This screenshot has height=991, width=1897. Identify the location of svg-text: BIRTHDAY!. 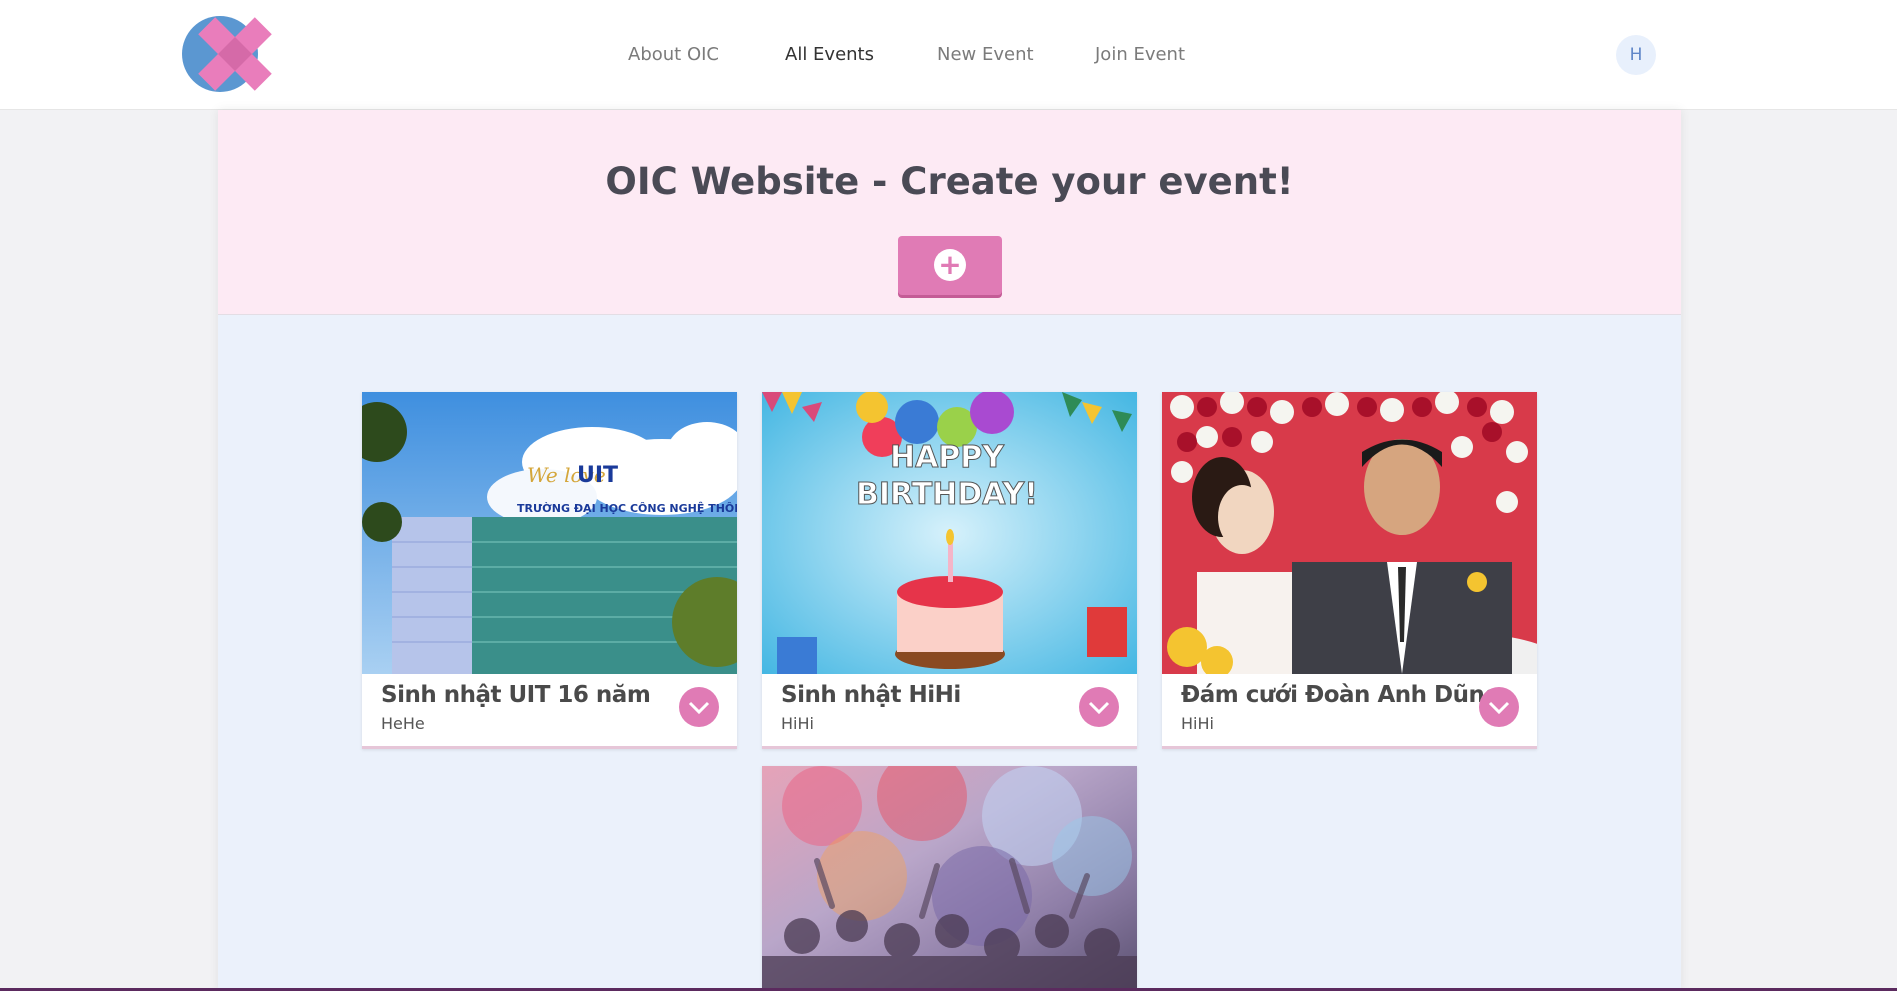
(947, 494).